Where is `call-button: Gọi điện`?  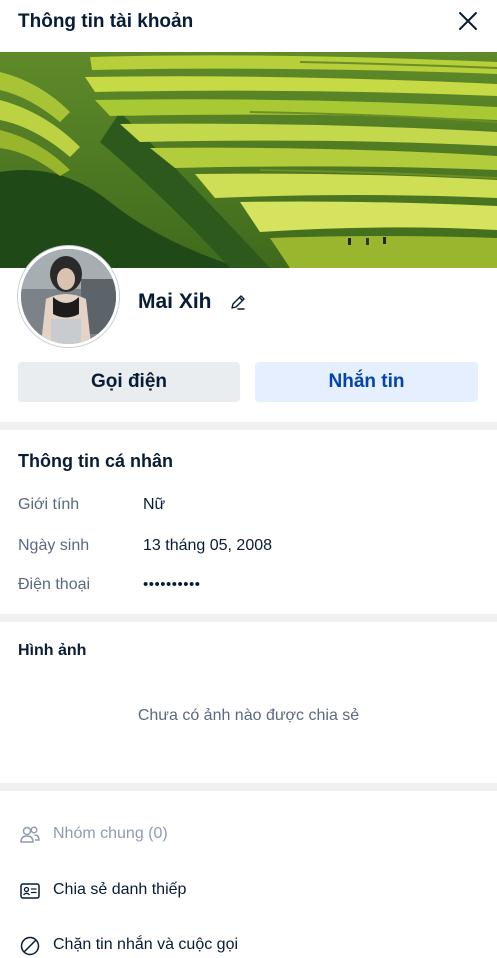 call-button: Gọi điện is located at coordinates (129, 382).